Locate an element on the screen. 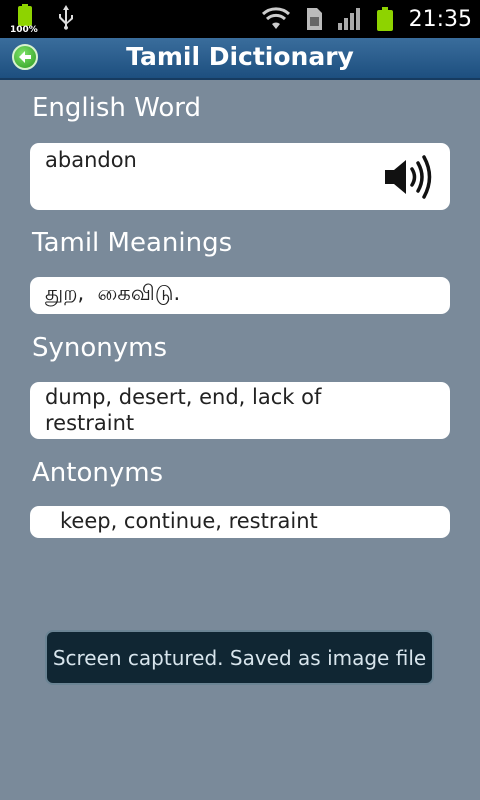 Image resolution: width=480 pixels, height=800 pixels. speaker-button is located at coordinates (409, 176).